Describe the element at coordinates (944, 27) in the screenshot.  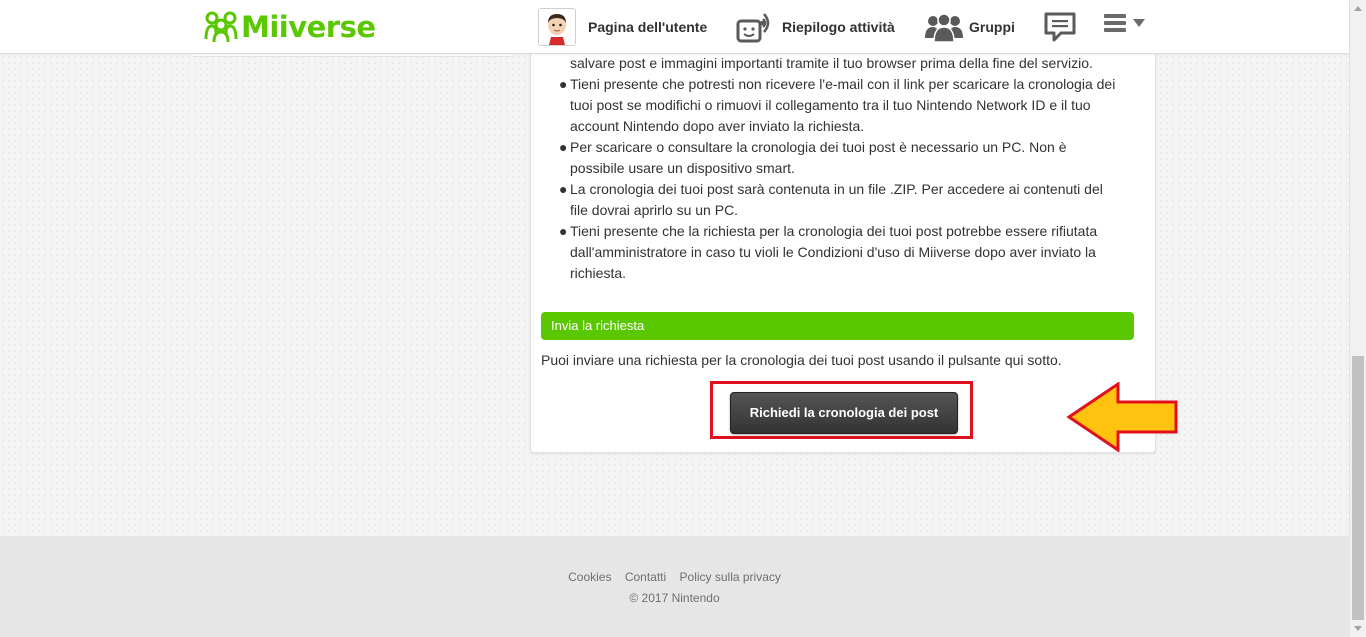
I see `groups-icon` at that location.